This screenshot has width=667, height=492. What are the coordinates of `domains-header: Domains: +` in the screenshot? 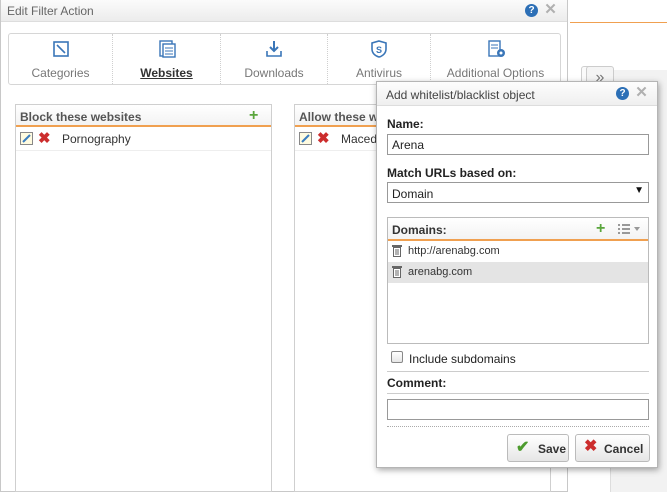 It's located at (518, 229).